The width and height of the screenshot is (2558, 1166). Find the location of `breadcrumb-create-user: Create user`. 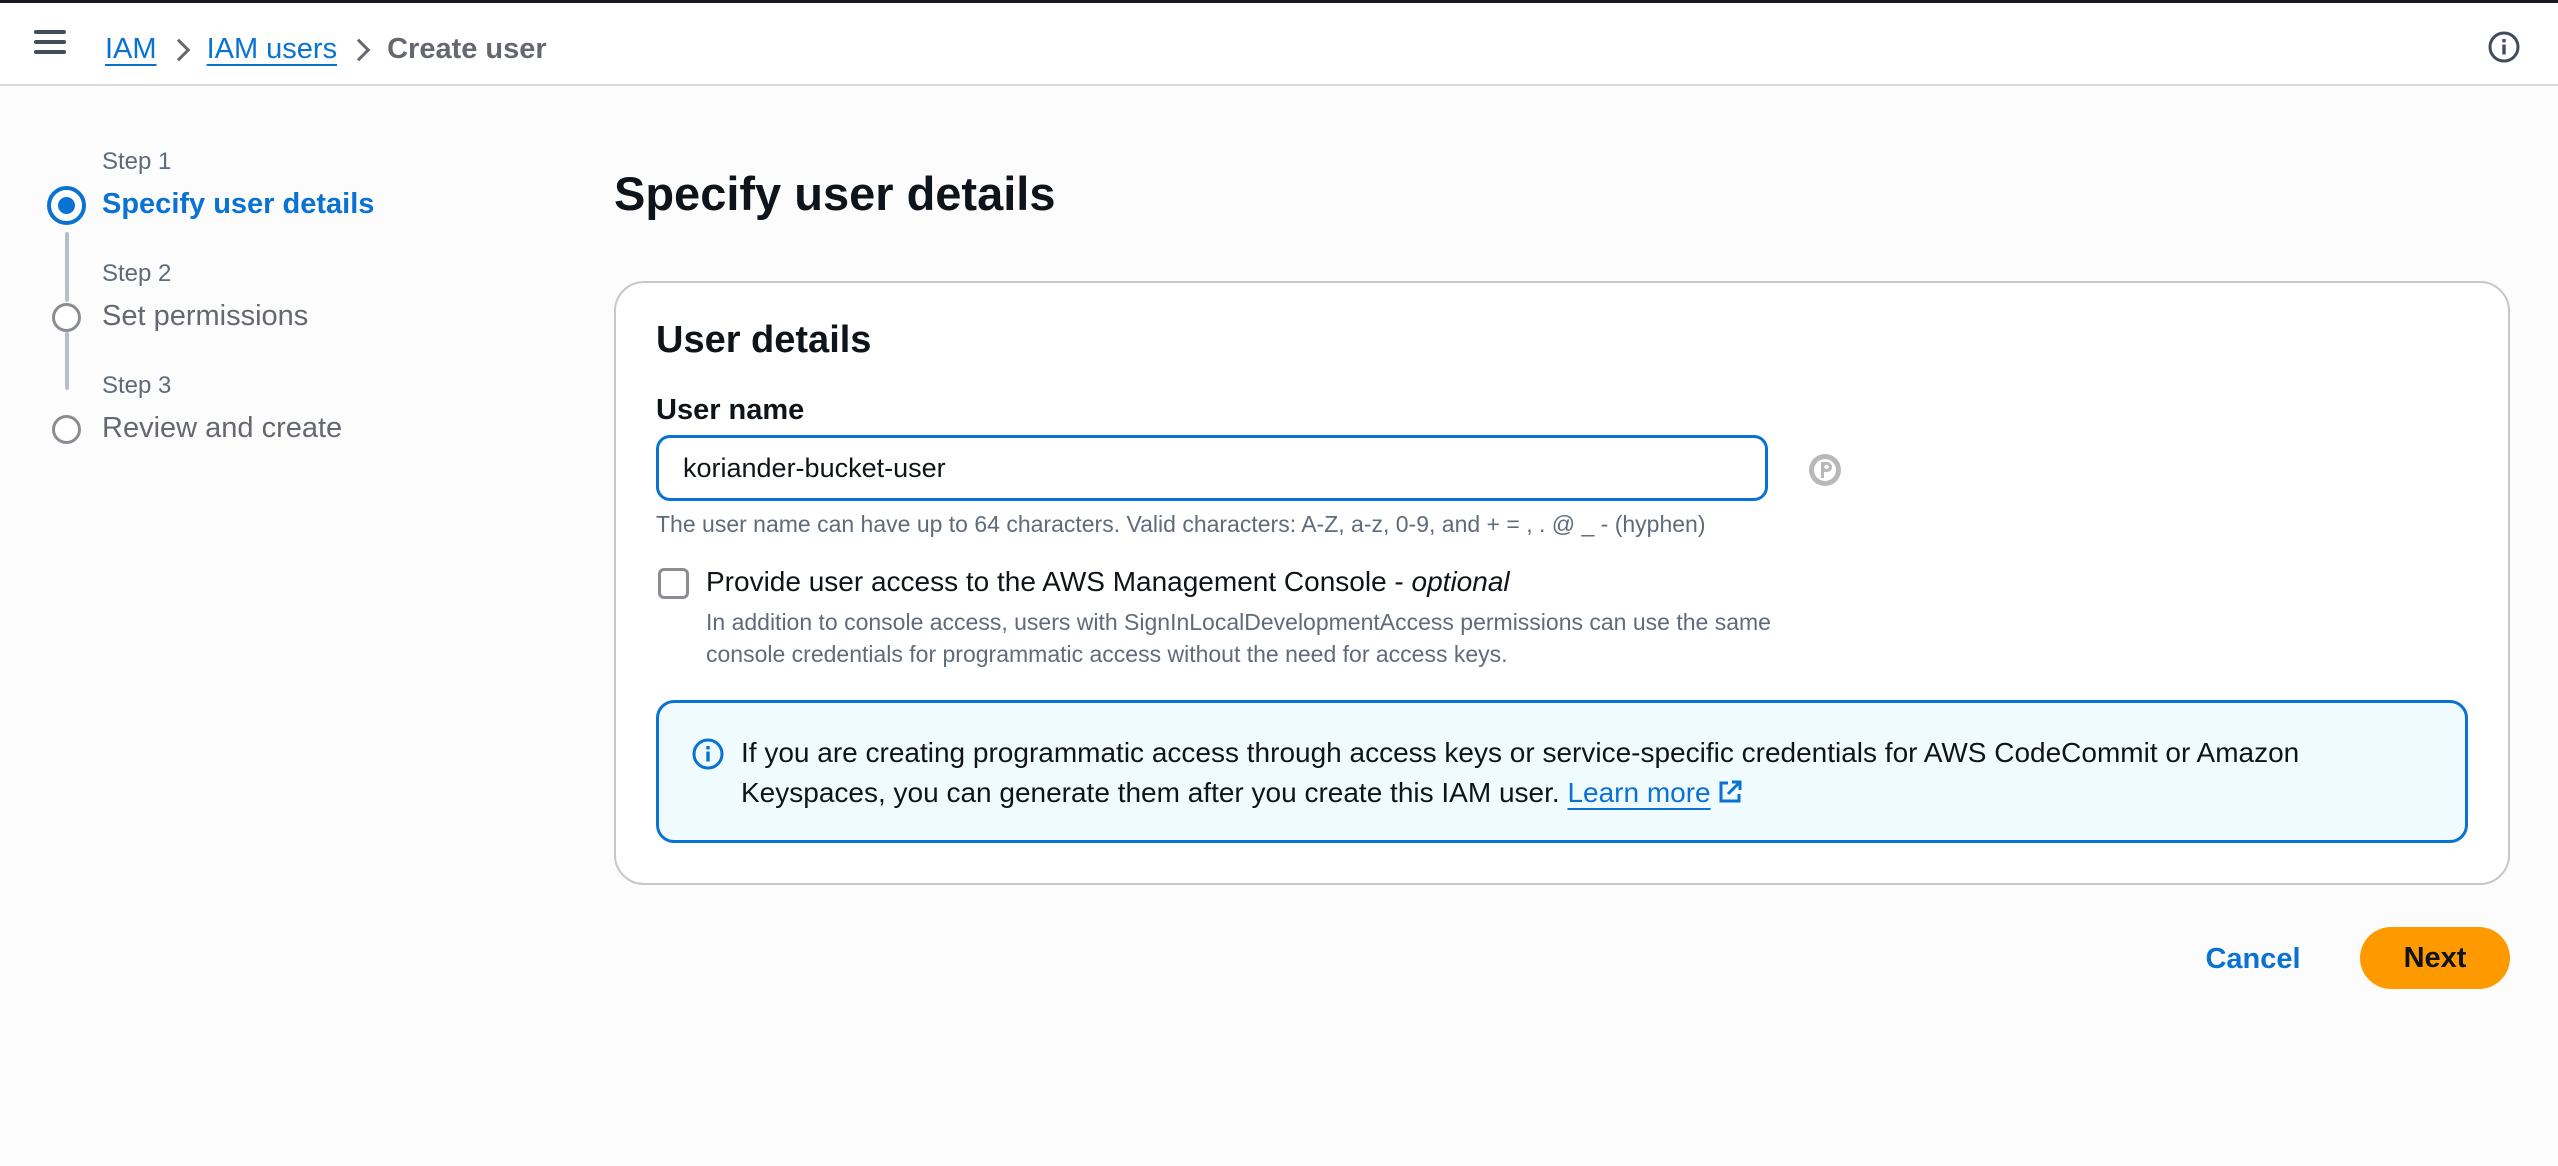

breadcrumb-create-user: Create user is located at coordinates (467, 48).